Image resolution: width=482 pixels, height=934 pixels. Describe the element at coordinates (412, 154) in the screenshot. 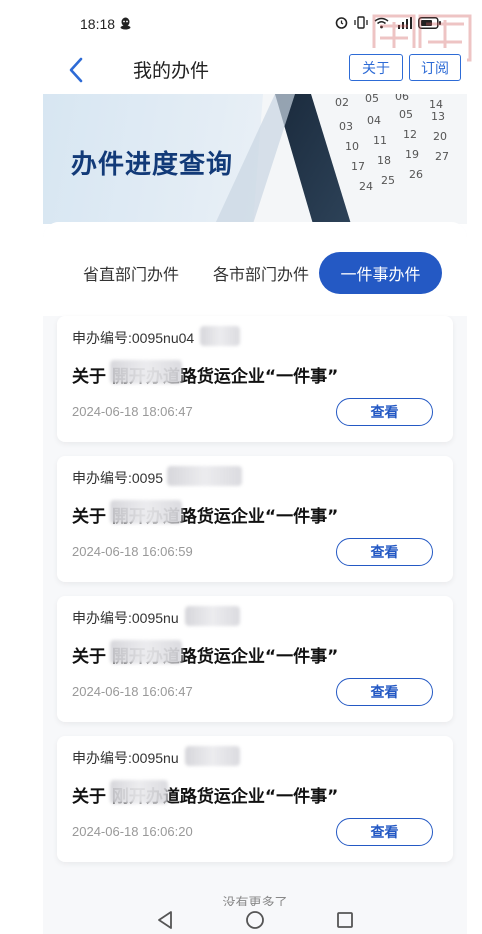

I see `svg-text: 19` at that location.